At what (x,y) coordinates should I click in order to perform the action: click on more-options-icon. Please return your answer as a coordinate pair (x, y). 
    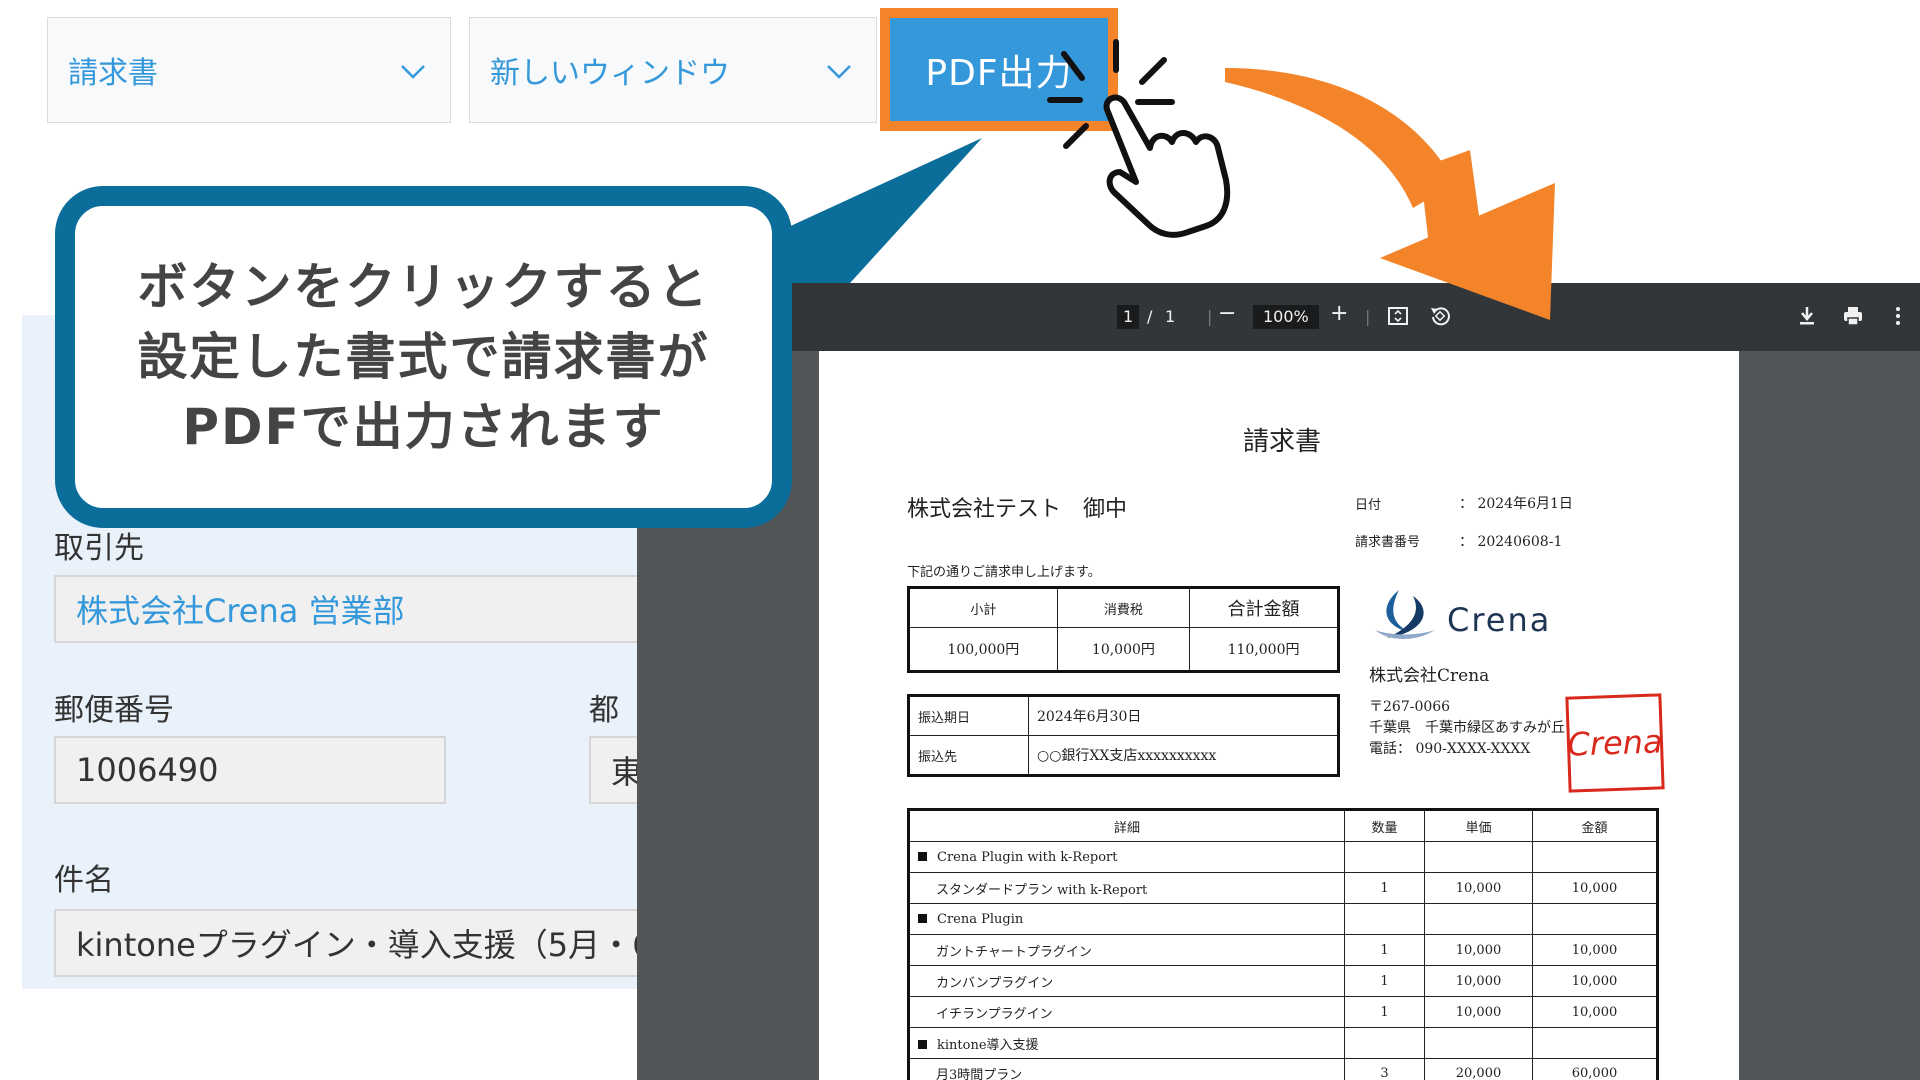
    Looking at the image, I should click on (1898, 316).